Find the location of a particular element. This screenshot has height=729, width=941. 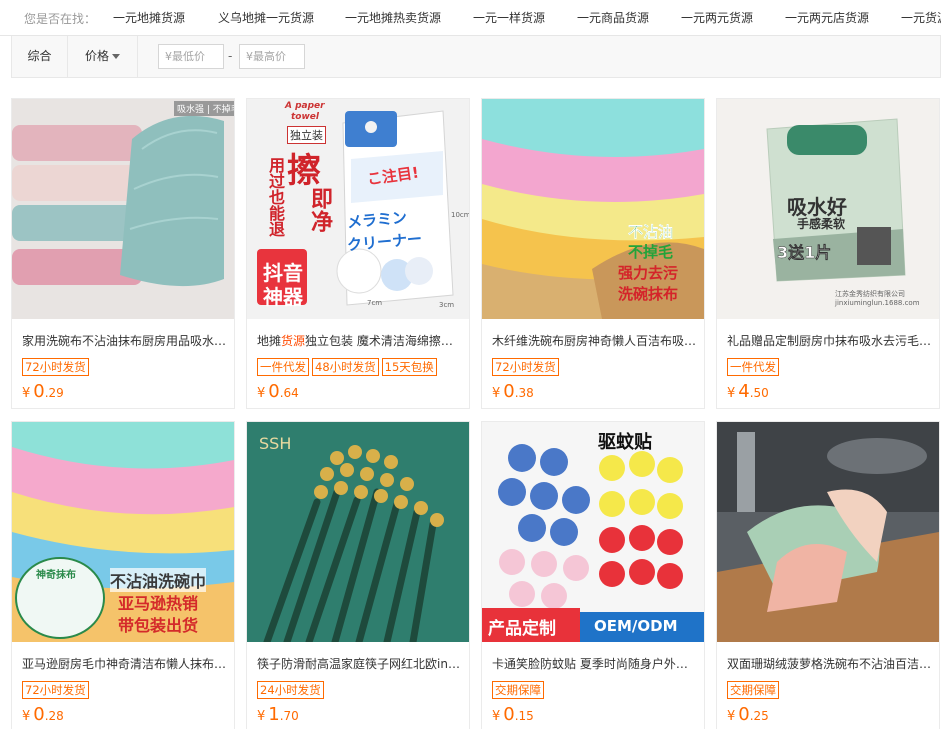

sort-default-label: 综合 is located at coordinates (39, 56).